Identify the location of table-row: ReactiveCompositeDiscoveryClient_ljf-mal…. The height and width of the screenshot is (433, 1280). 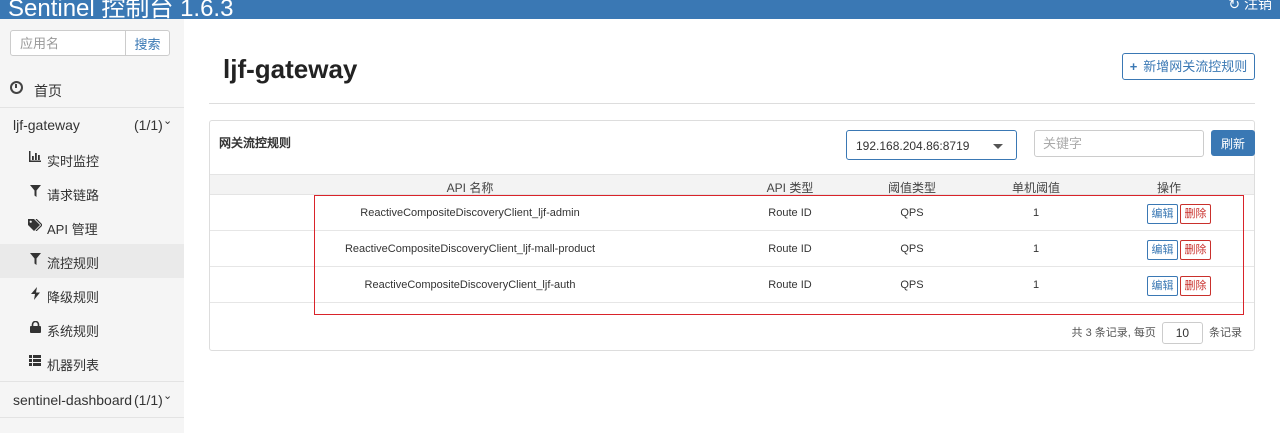
(732, 249).